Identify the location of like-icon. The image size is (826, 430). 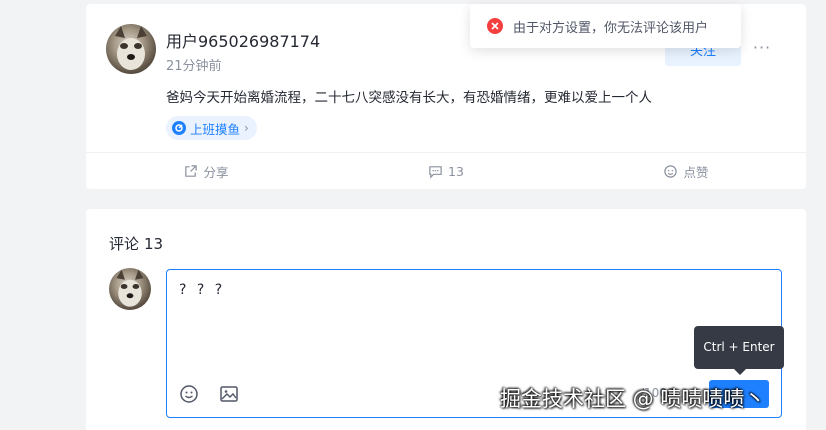
(671, 171).